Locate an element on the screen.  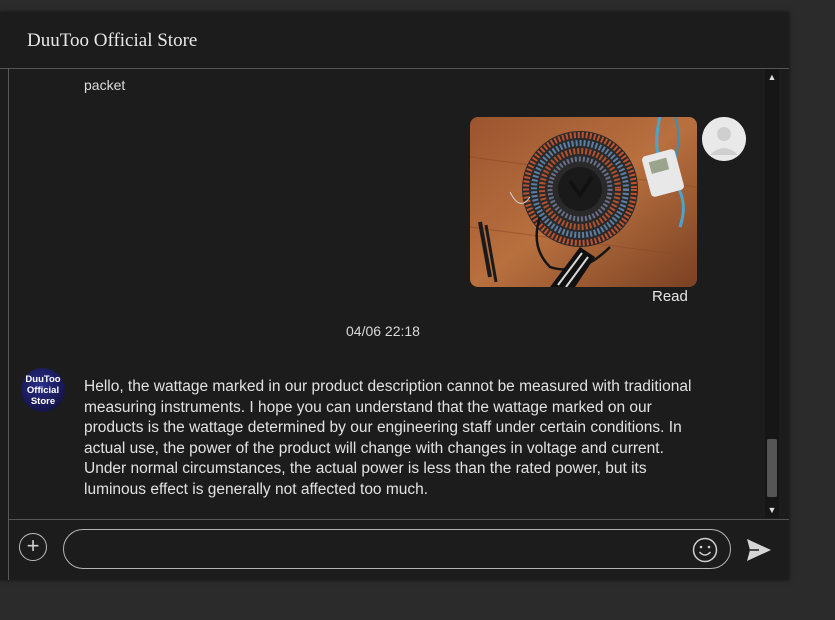
composer-bar: + is located at coordinates (399, 550).